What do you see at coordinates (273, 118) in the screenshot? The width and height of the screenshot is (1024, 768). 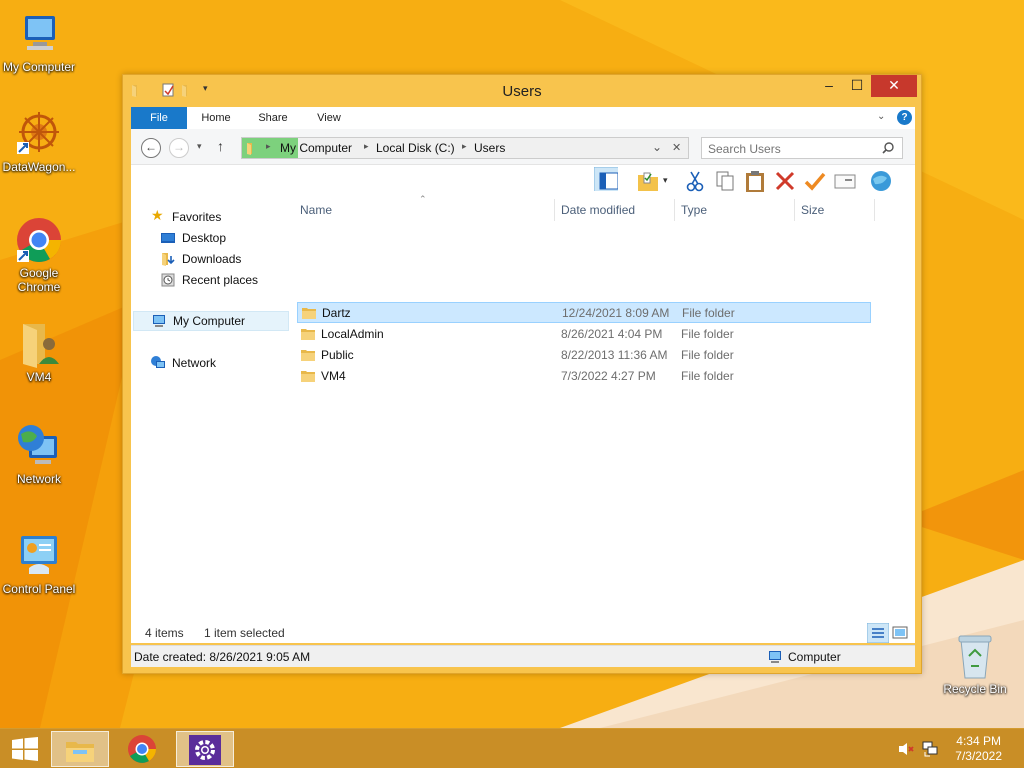 I see `tab-share: Share` at bounding box center [273, 118].